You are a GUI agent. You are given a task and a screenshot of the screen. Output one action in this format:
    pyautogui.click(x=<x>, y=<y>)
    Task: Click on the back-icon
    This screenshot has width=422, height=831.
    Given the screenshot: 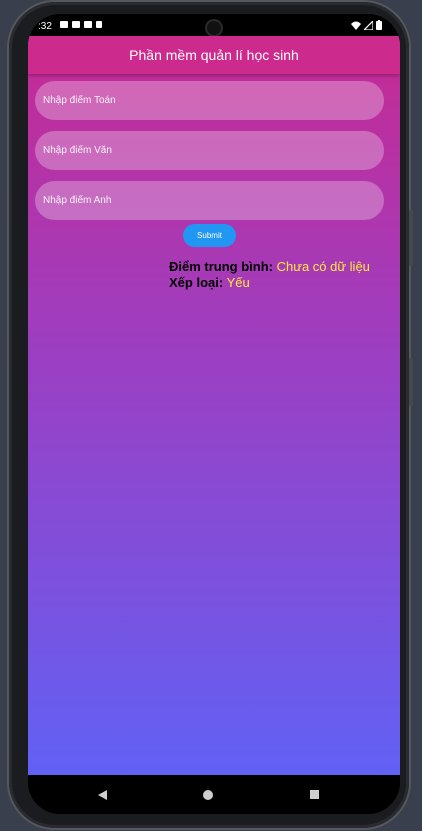 What is the action you would take?
    pyautogui.click(x=102, y=795)
    